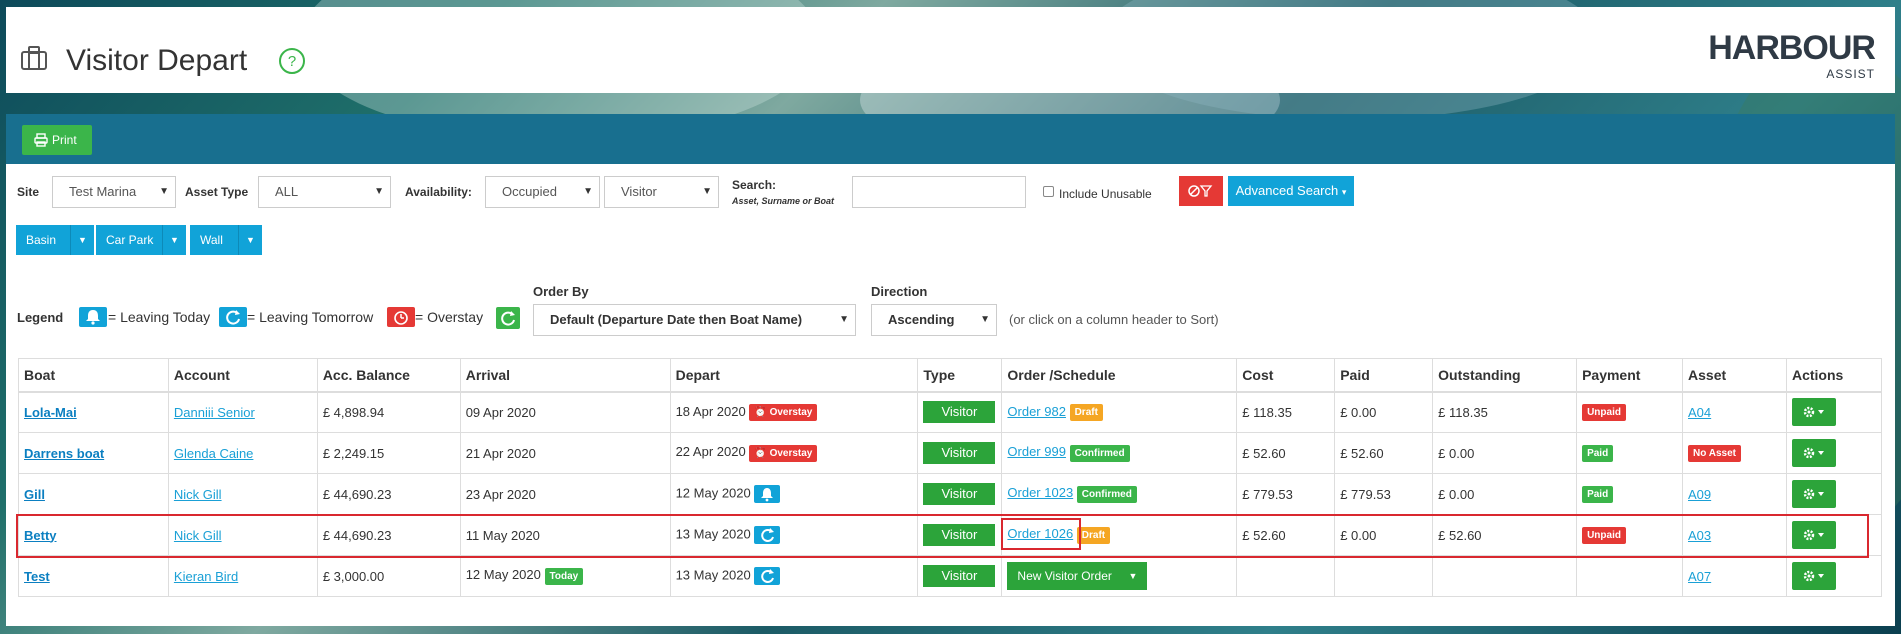  Describe the element at coordinates (1286, 494) in the screenshot. I see `cost-cell: £ 779.53` at that location.